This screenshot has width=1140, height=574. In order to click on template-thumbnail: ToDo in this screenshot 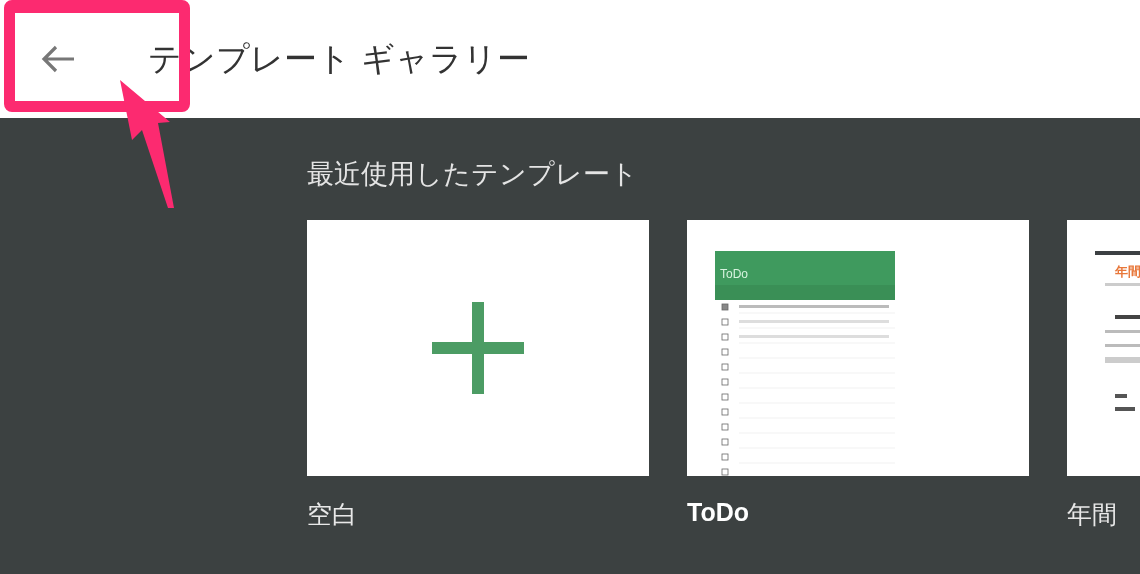, I will do `click(858, 348)`.